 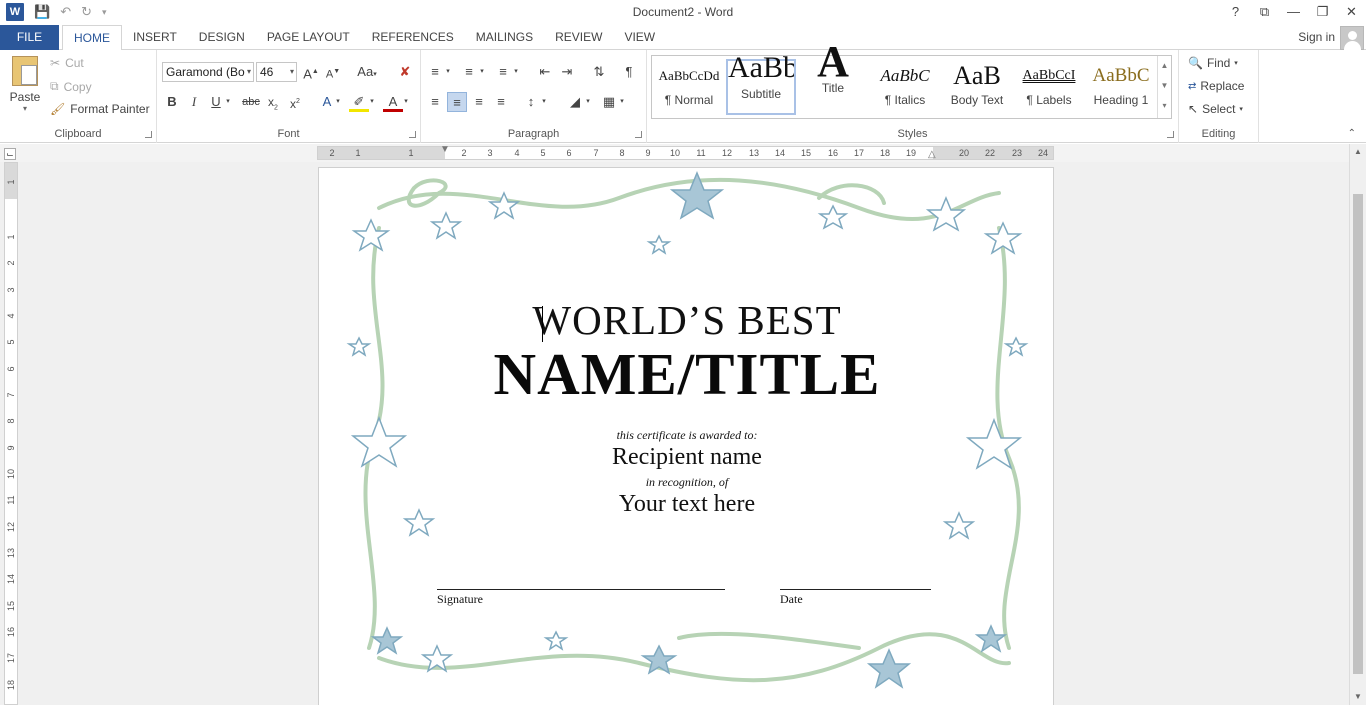 What do you see at coordinates (687, 457) in the screenshot?
I see `recipient-name: Recipient name` at bounding box center [687, 457].